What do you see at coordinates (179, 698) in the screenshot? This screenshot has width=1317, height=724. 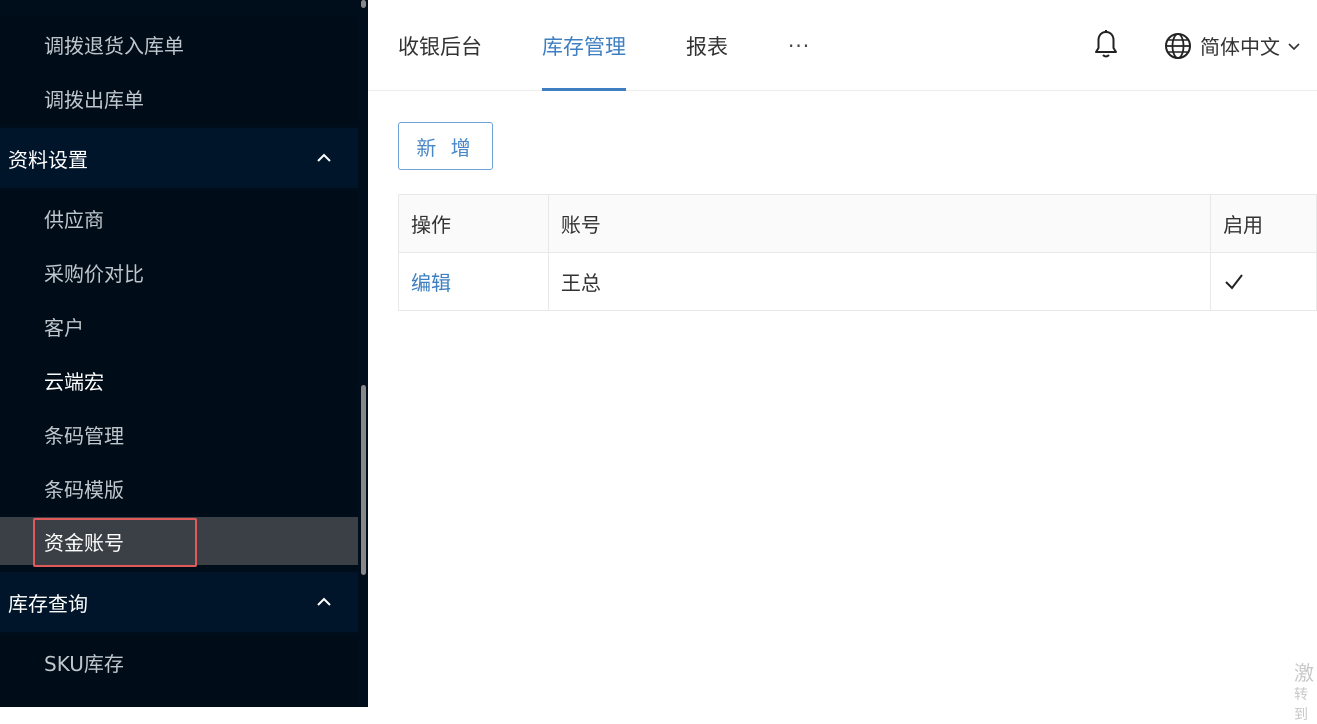 I see `sidebar-item-partial` at bounding box center [179, 698].